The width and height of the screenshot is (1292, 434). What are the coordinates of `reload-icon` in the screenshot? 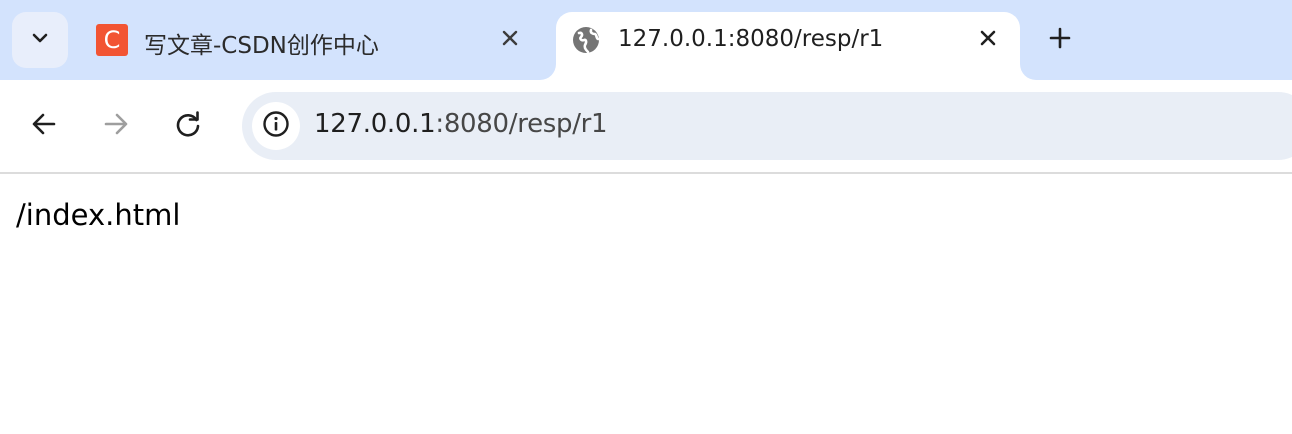 It's located at (188, 126).